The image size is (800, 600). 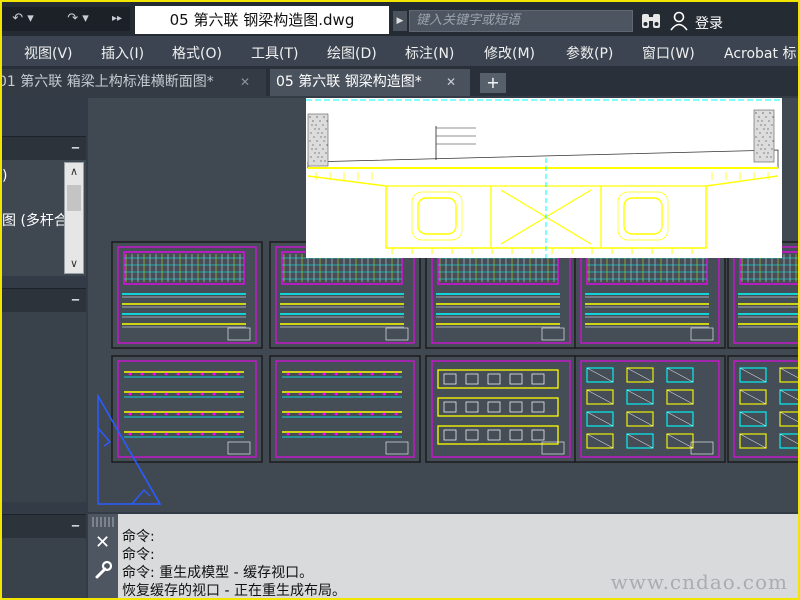 I want to click on scroll-down-icon: ∨, so click(x=74, y=264).